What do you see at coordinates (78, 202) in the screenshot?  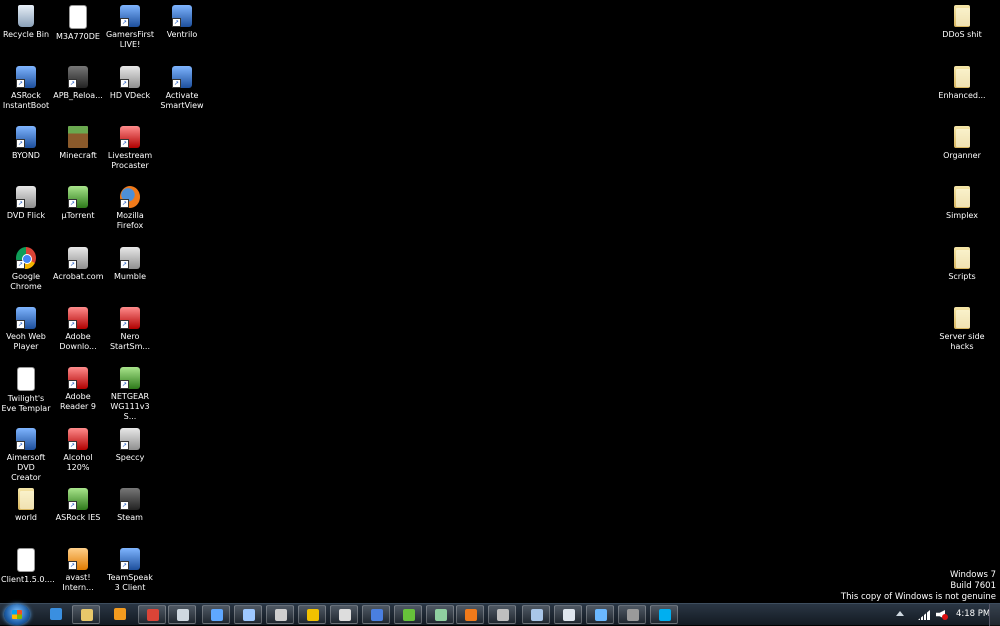 I see `desktop-icon: ↗ µTorrent` at bounding box center [78, 202].